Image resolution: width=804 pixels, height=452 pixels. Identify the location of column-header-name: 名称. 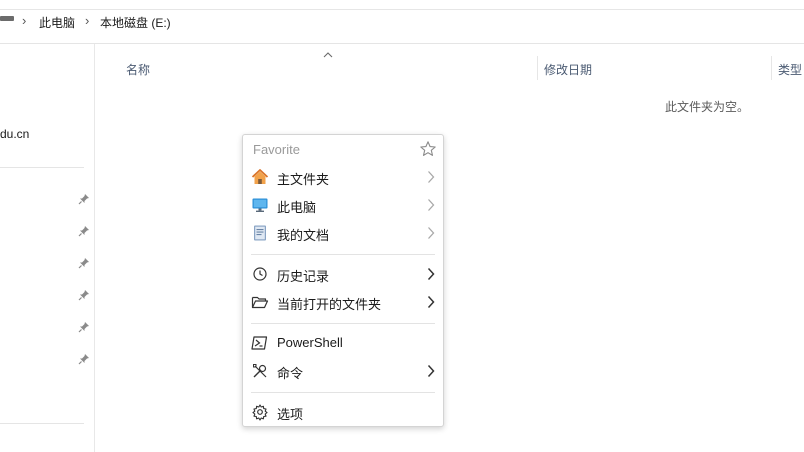
(138, 69).